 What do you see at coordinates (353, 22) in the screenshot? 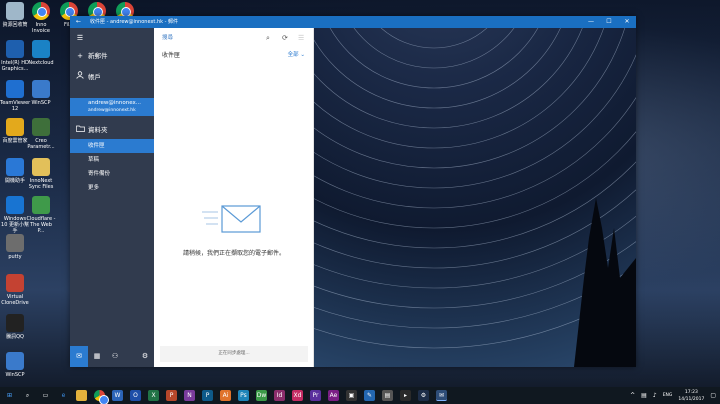
I see `title-bar: ← 收件匣 - andrew@innonext.hk - 郵件 — ☐ ✕` at bounding box center [353, 22].